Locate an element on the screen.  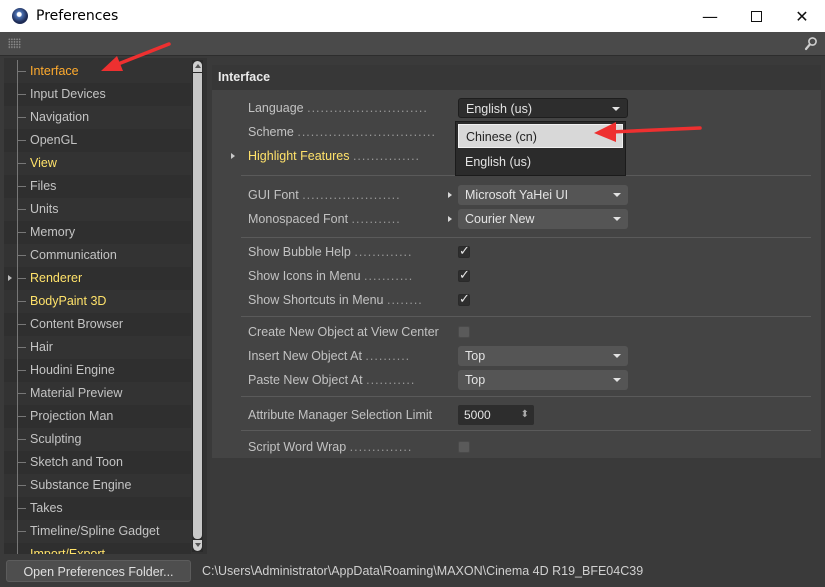
sidebar-item-renderer: Renderer is located at coordinates (97, 278).